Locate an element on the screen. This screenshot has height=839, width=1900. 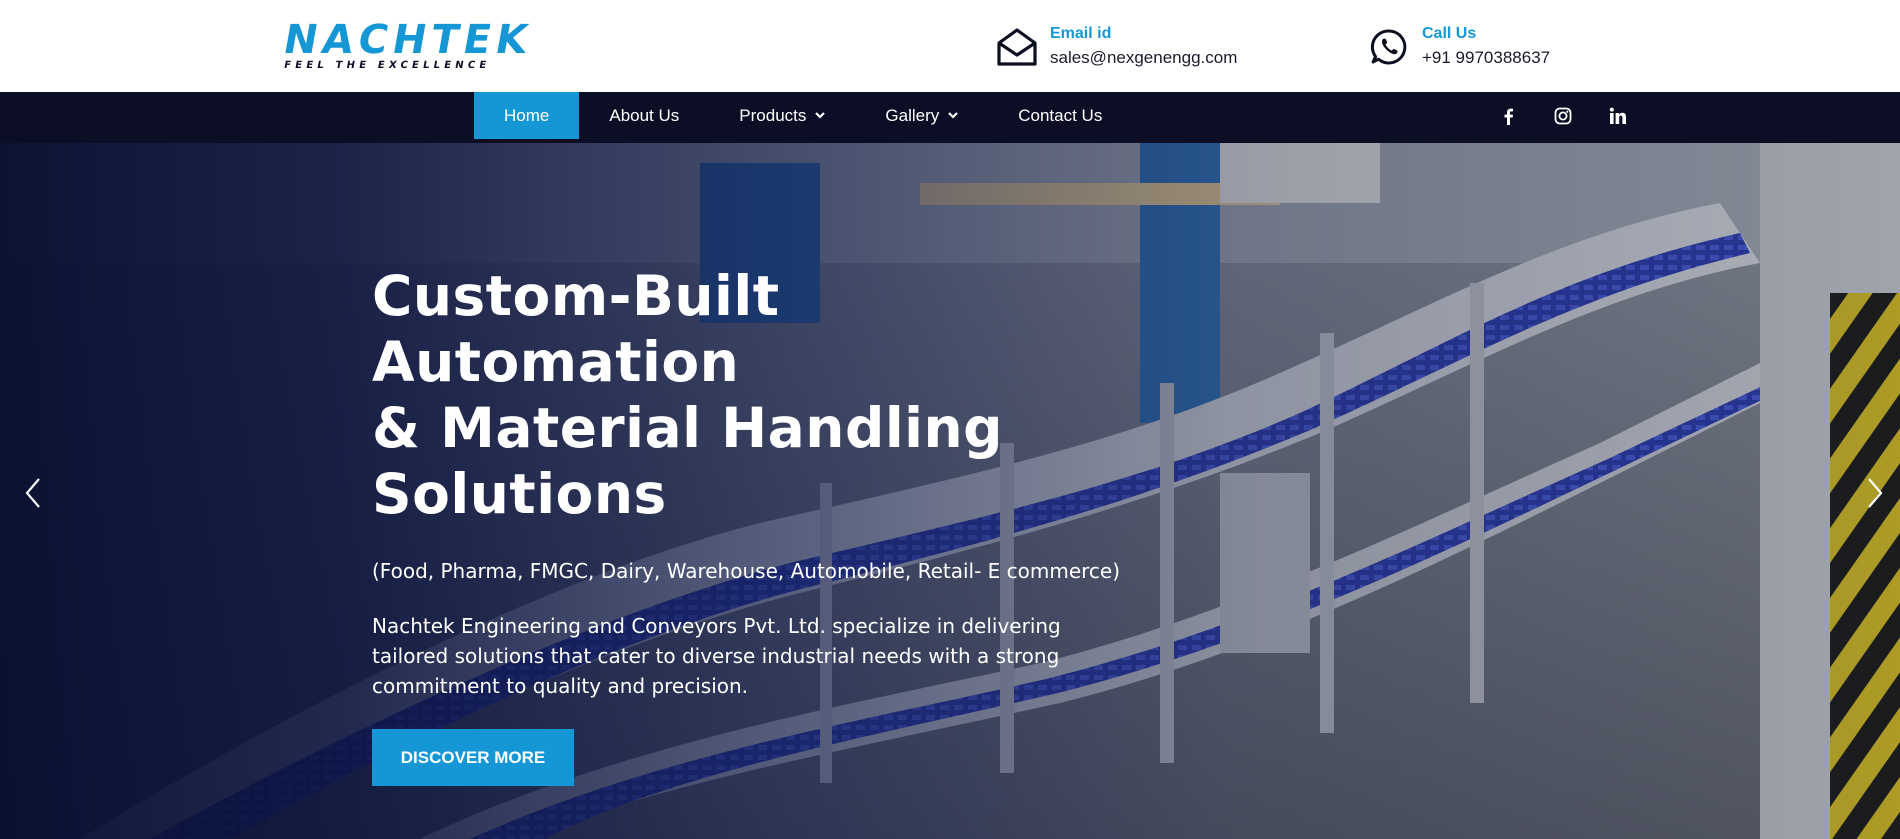
discover-more-button: DISCOVER MORE is located at coordinates (473, 757).